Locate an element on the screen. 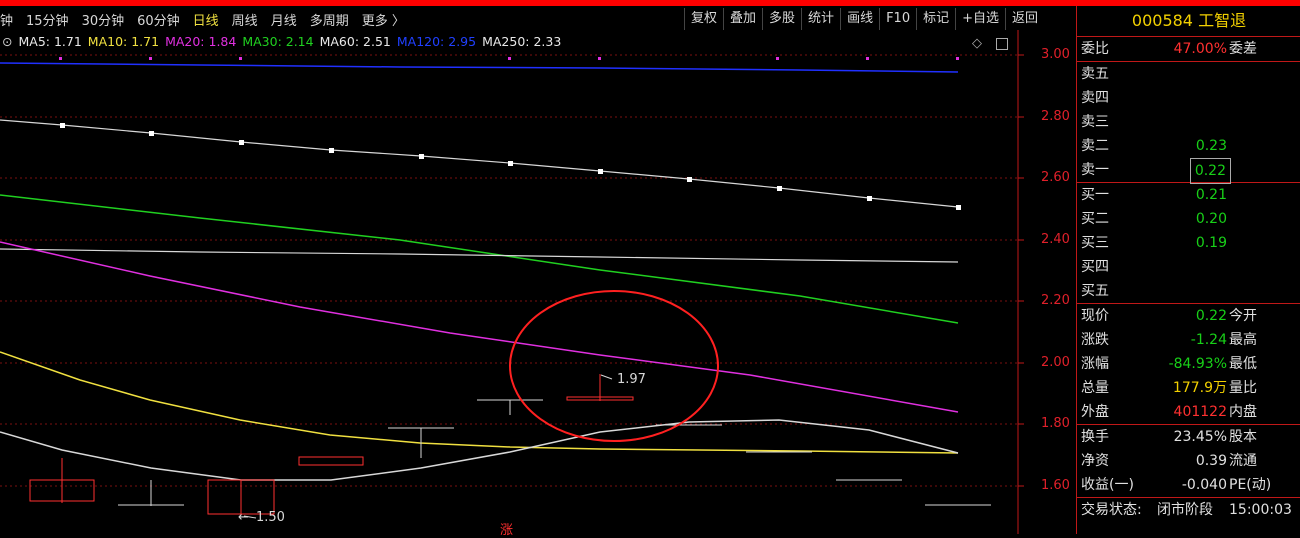 This screenshot has width=1300, height=538. status-time: 15:00:03 is located at coordinates (1260, 510).